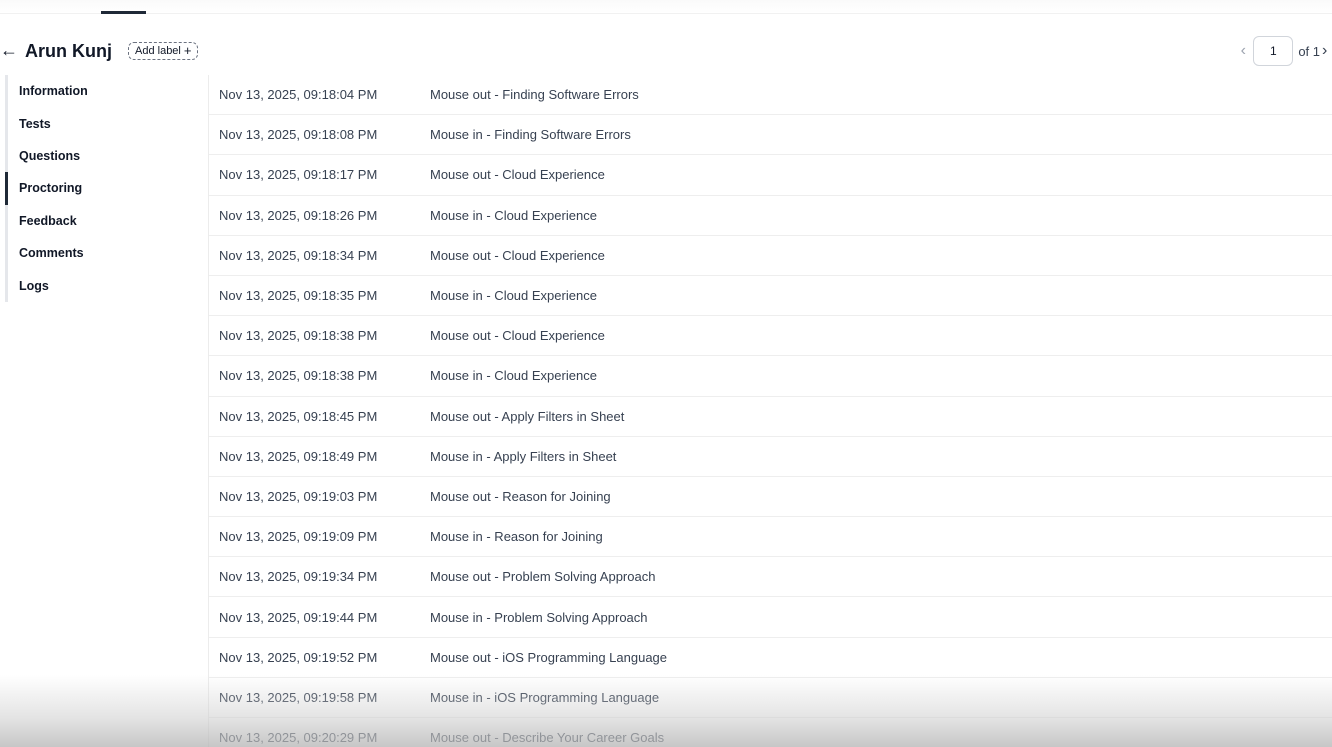  Describe the element at coordinates (298, 255) in the screenshot. I see `log-timestamp: Nov 13, 2025, 09:18:34 PM` at that location.